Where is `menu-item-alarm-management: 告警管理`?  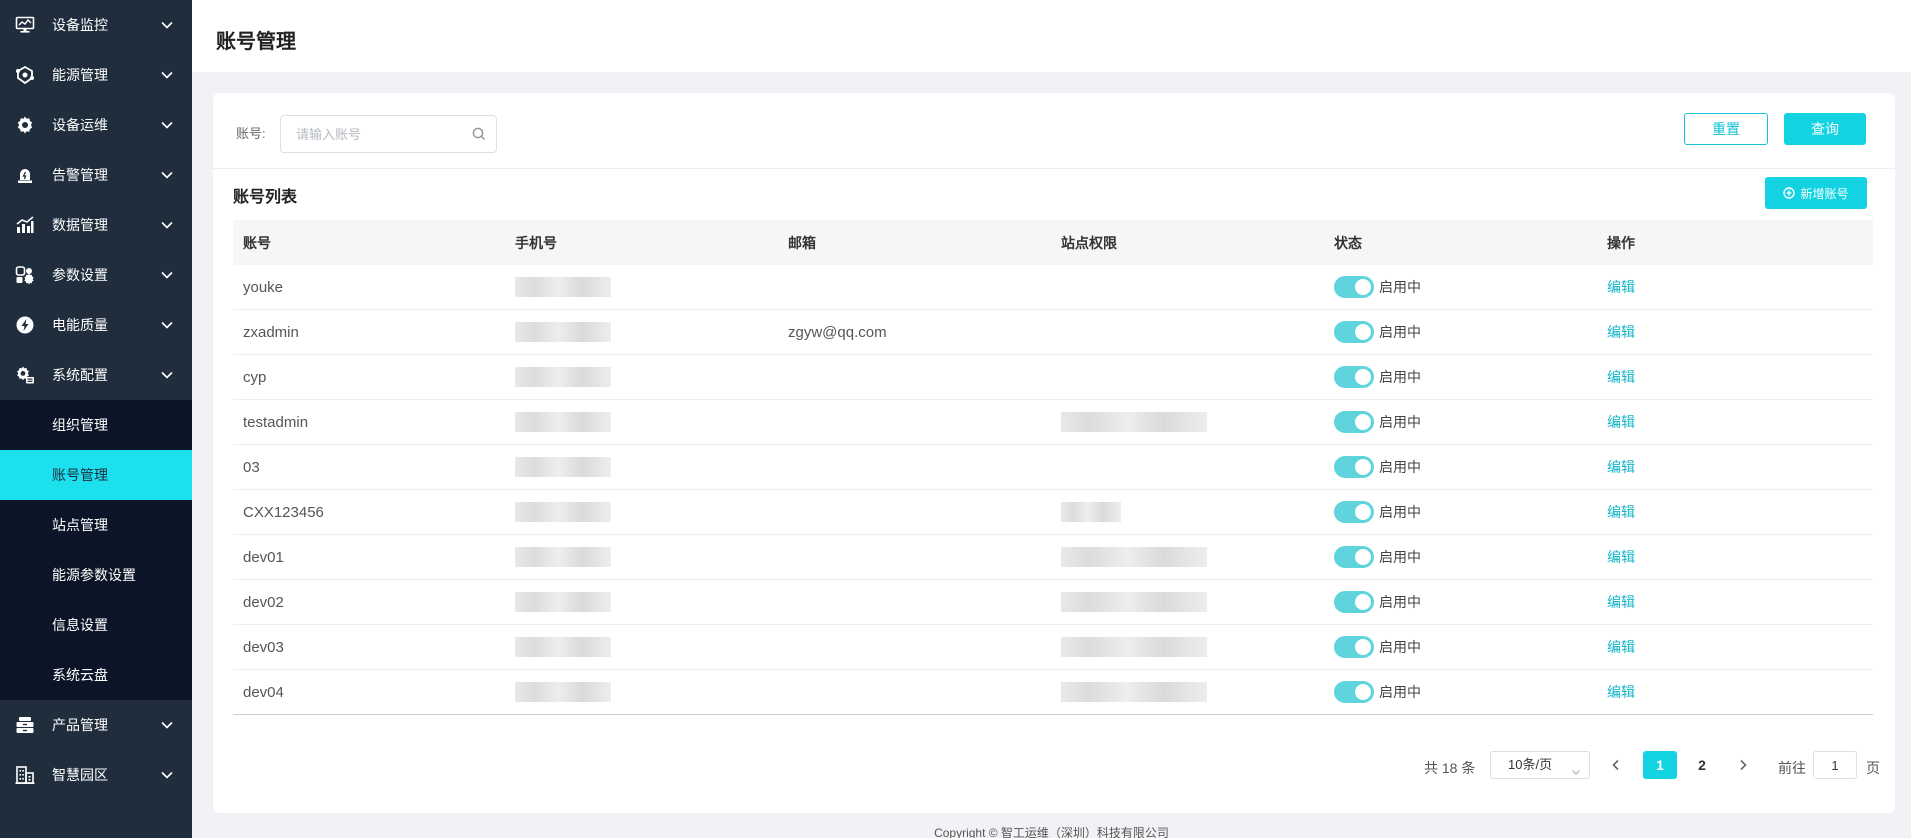
menu-item-alarm-management: 告警管理 is located at coordinates (96, 175).